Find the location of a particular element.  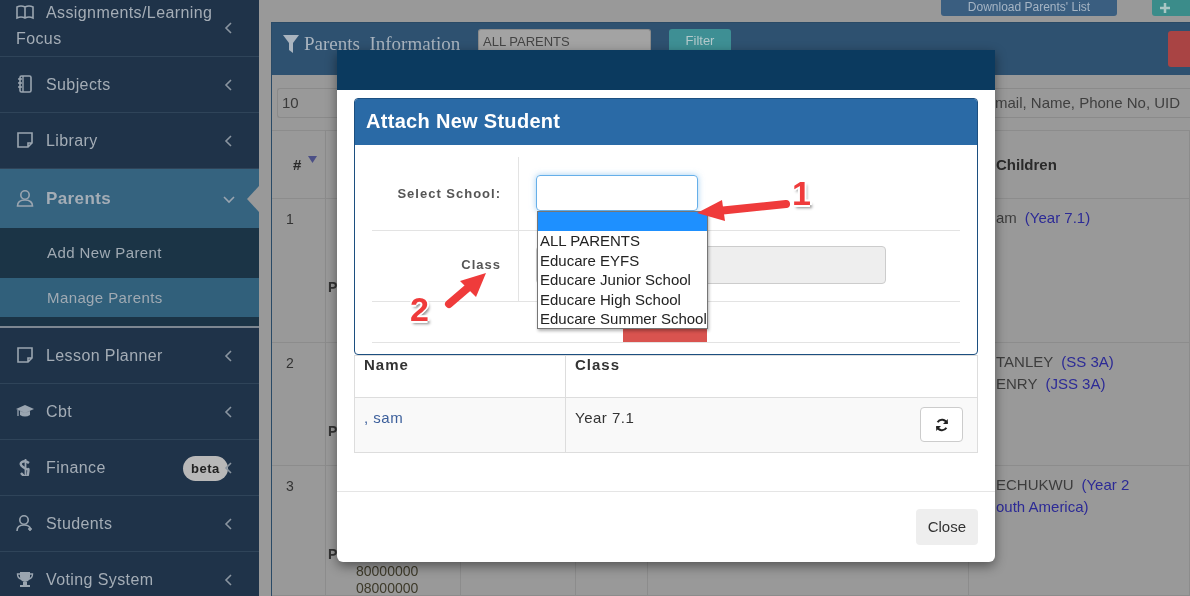

child-class: (SS 3A) is located at coordinates (1087, 362).